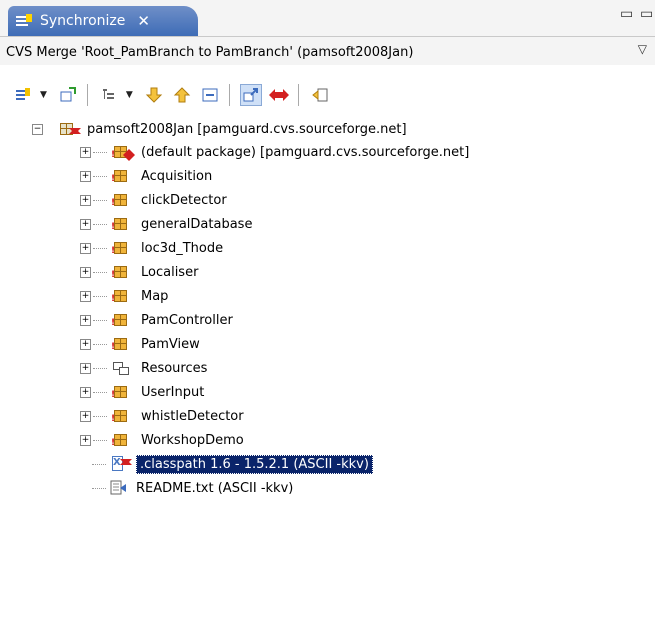 This screenshot has height=635, width=655. Describe the element at coordinates (109, 95) in the screenshot. I see `layout-icon` at that location.